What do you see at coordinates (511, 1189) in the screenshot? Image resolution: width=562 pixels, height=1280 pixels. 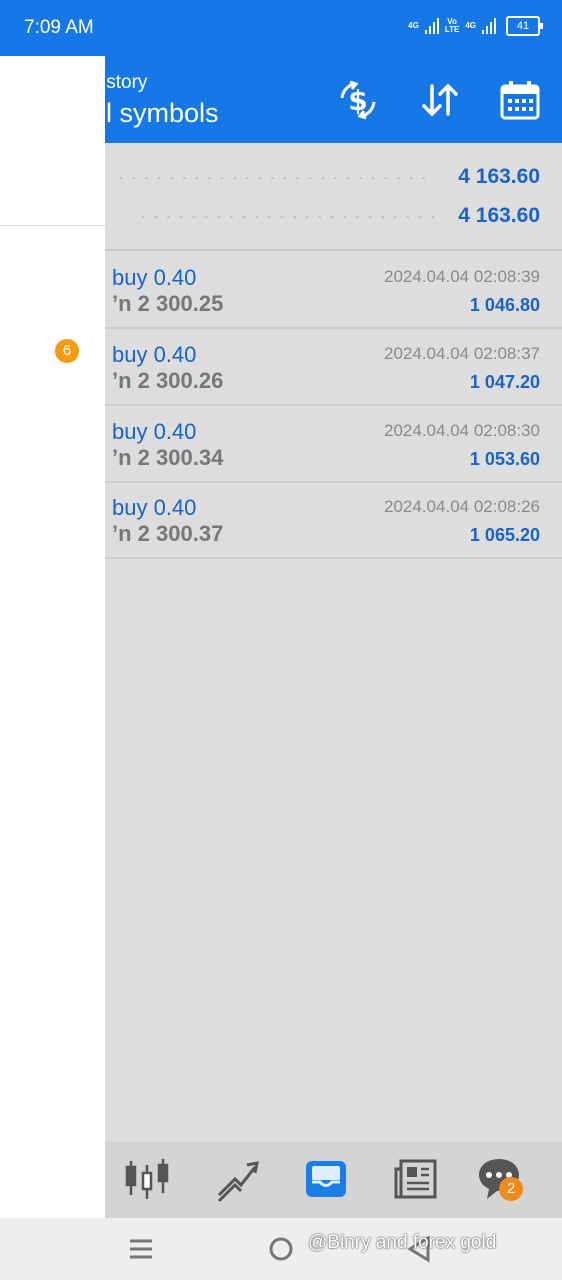 I see `chat-badge: 2` at bounding box center [511, 1189].